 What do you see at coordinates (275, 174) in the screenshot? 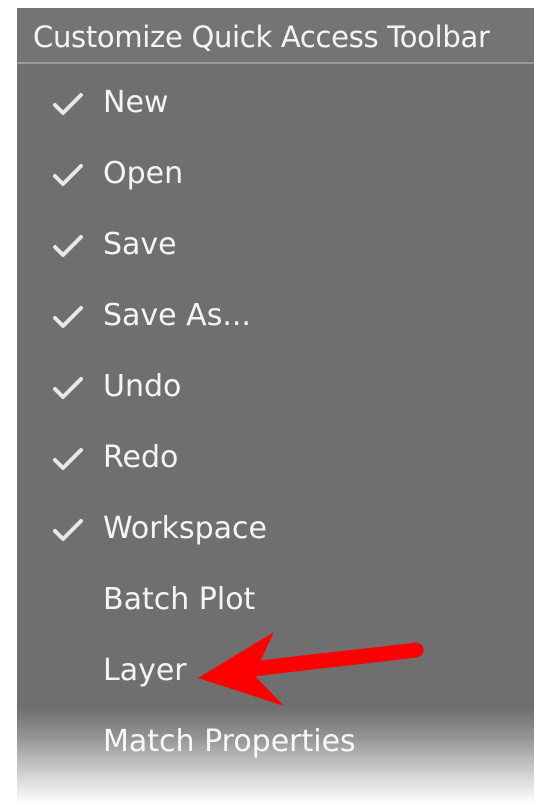
I see `menu-item-open: Open` at bounding box center [275, 174].